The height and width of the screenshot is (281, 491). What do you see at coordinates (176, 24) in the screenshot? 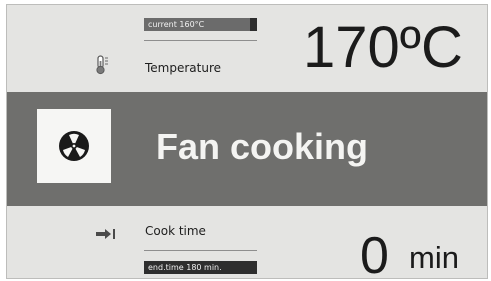
I see `current-temperature-text: current 160°C` at bounding box center [176, 24].